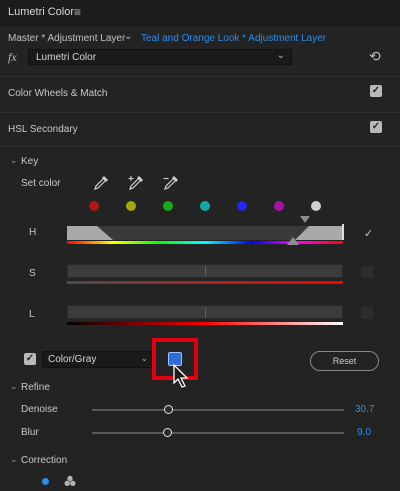 This screenshot has width=400, height=491. What do you see at coordinates (72, 359) in the screenshot?
I see `mask-mode-value: Color/Gray` at bounding box center [72, 359].